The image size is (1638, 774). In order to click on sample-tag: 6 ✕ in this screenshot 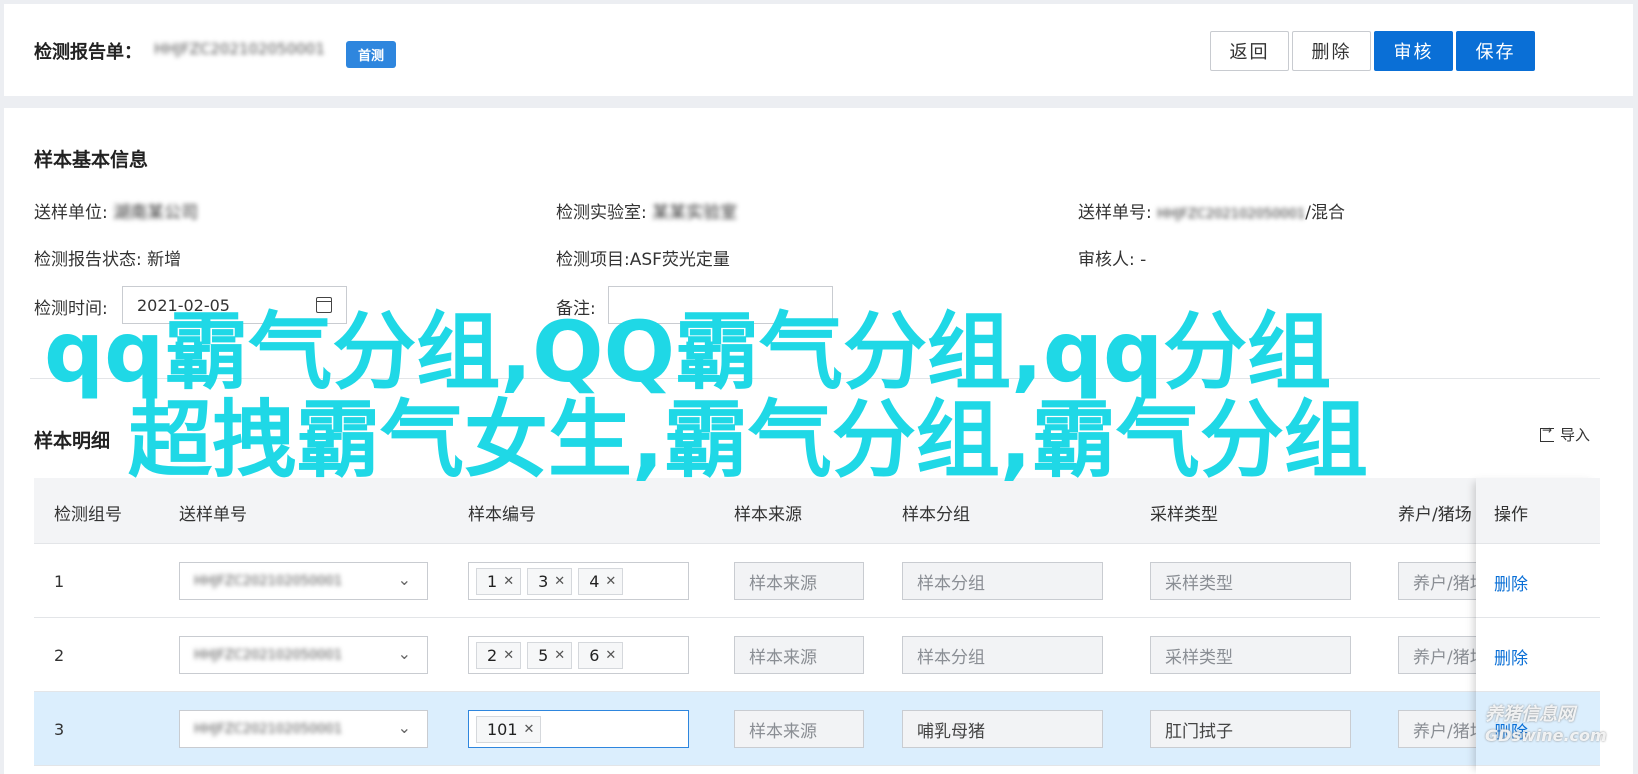, I will do `click(601, 655)`.